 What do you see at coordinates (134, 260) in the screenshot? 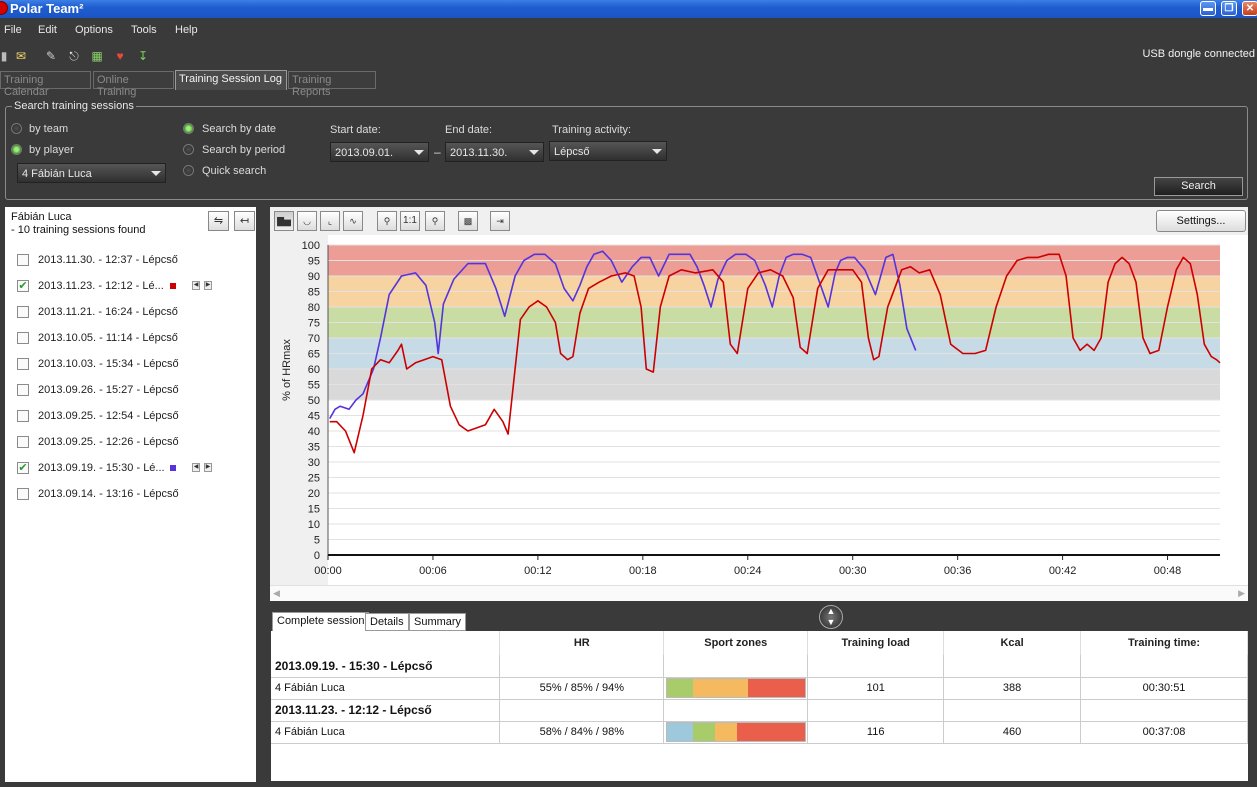
I see `session-item: 2013.11.30. - 12:37 - Lépcső` at bounding box center [134, 260].